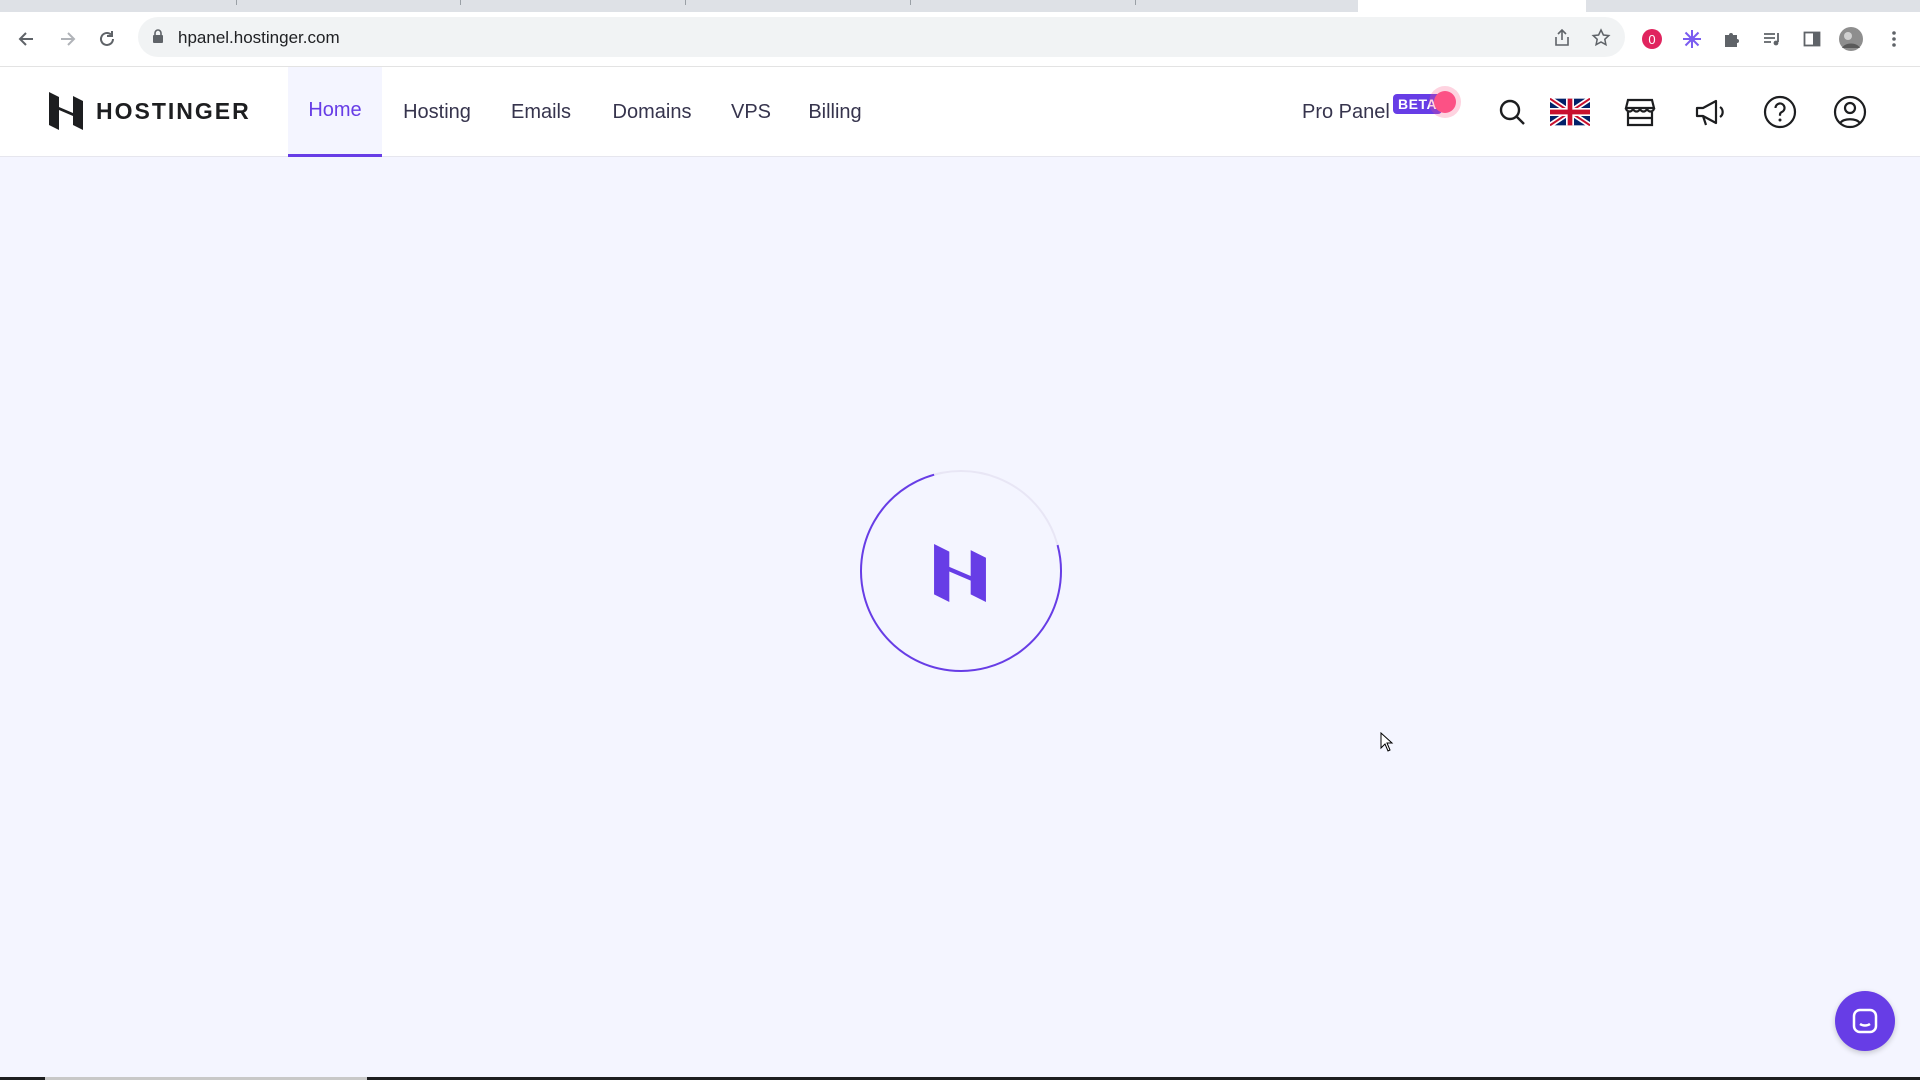 Image resolution: width=1920 pixels, height=1080 pixels. Describe the element at coordinates (1346, 112) in the screenshot. I see `pro-panel-link: Pro Panel` at that location.